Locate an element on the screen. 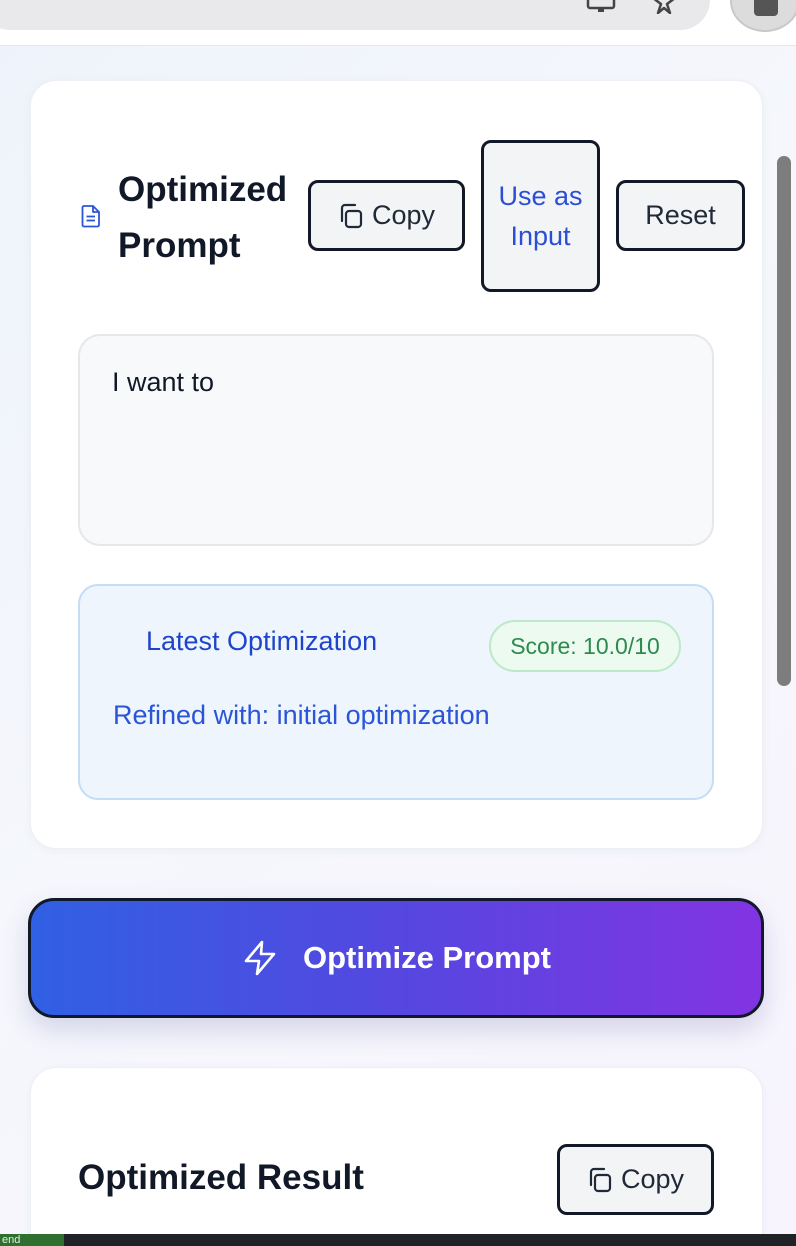  latest-optimization-title: Latest Optimization is located at coordinates (262, 641).